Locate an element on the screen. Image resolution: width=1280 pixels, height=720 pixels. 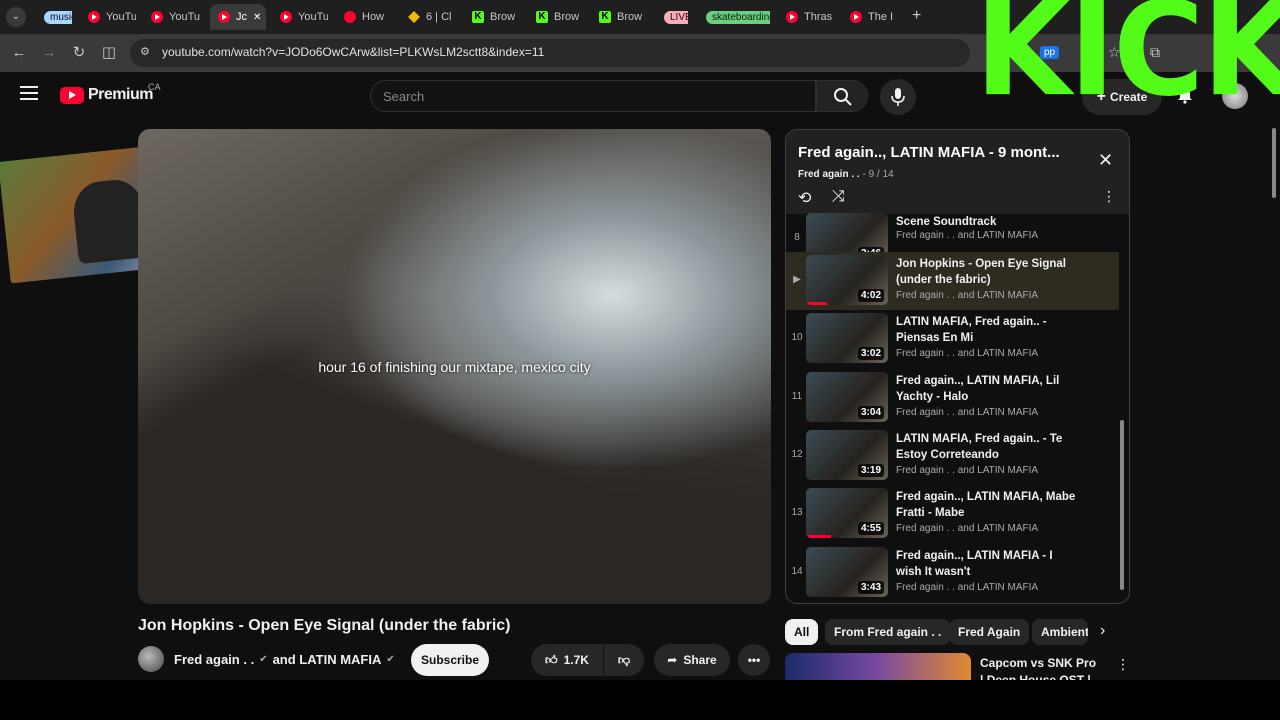
like-button: 👍︎ 1.7K is located at coordinates (567, 660).